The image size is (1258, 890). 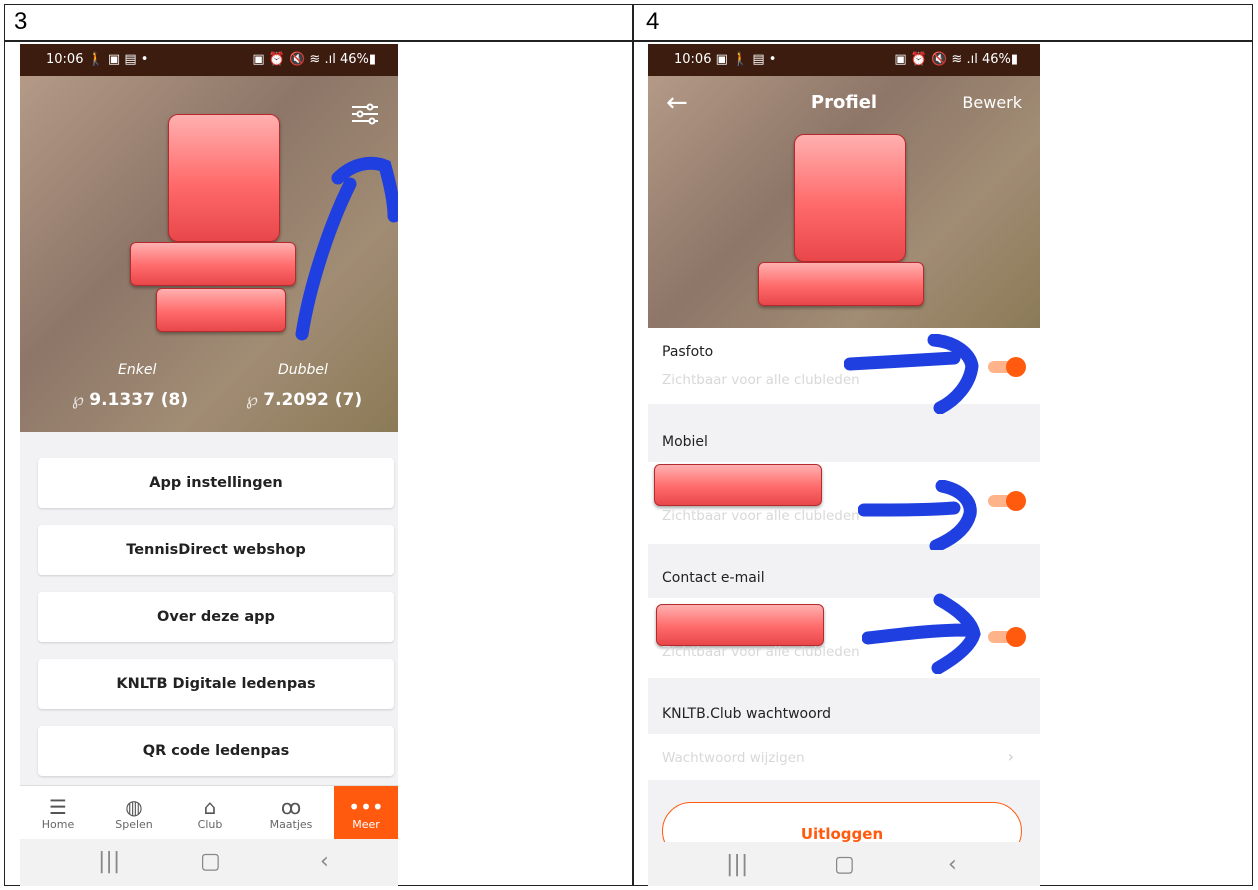 I want to click on mobile-label: Mobiel, so click(x=685, y=442).